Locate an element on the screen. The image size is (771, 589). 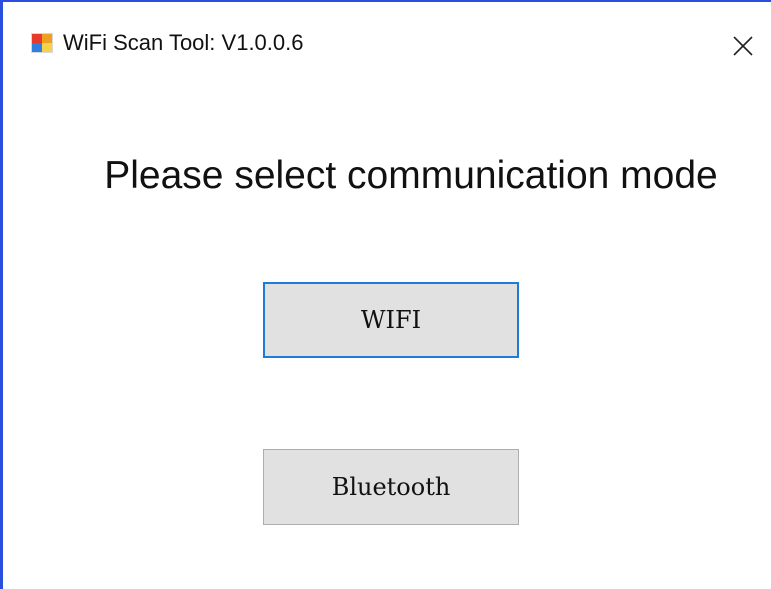
close-button is located at coordinates (743, 45).